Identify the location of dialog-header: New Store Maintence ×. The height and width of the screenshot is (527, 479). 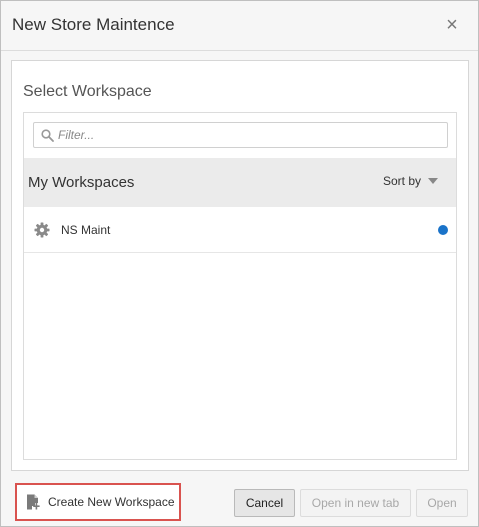
(239, 26).